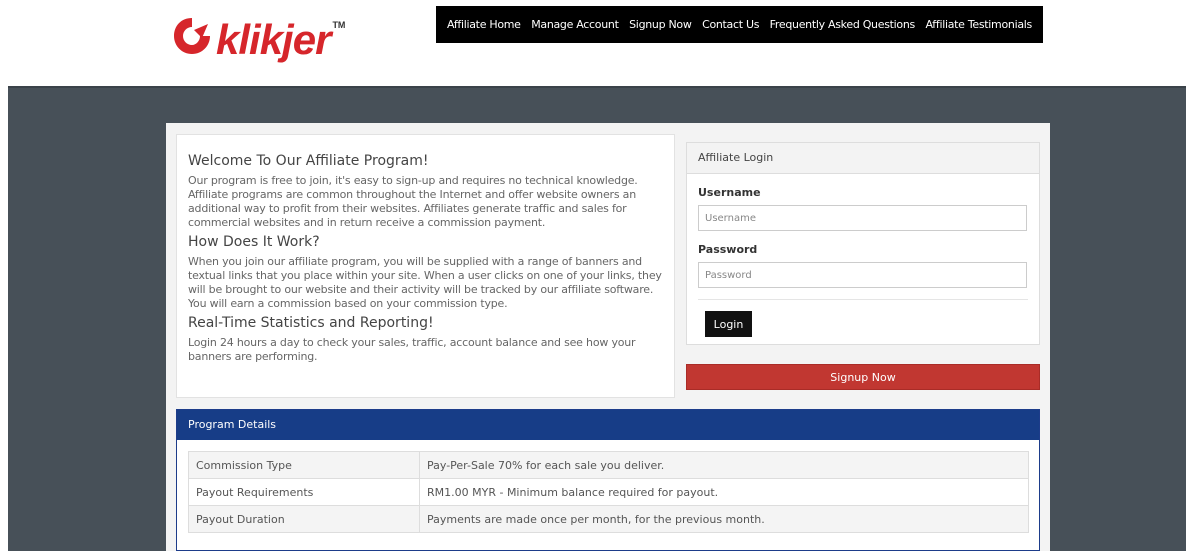 This screenshot has height=551, width=1186. I want to click on program-key: Commission Type, so click(304, 465).